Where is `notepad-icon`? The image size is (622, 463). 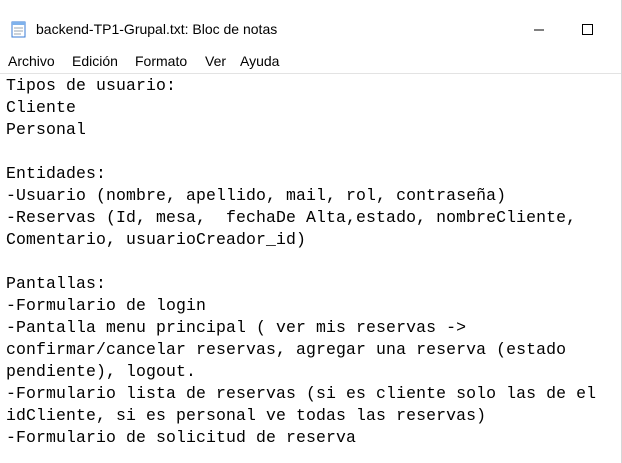 notepad-icon is located at coordinates (19, 29).